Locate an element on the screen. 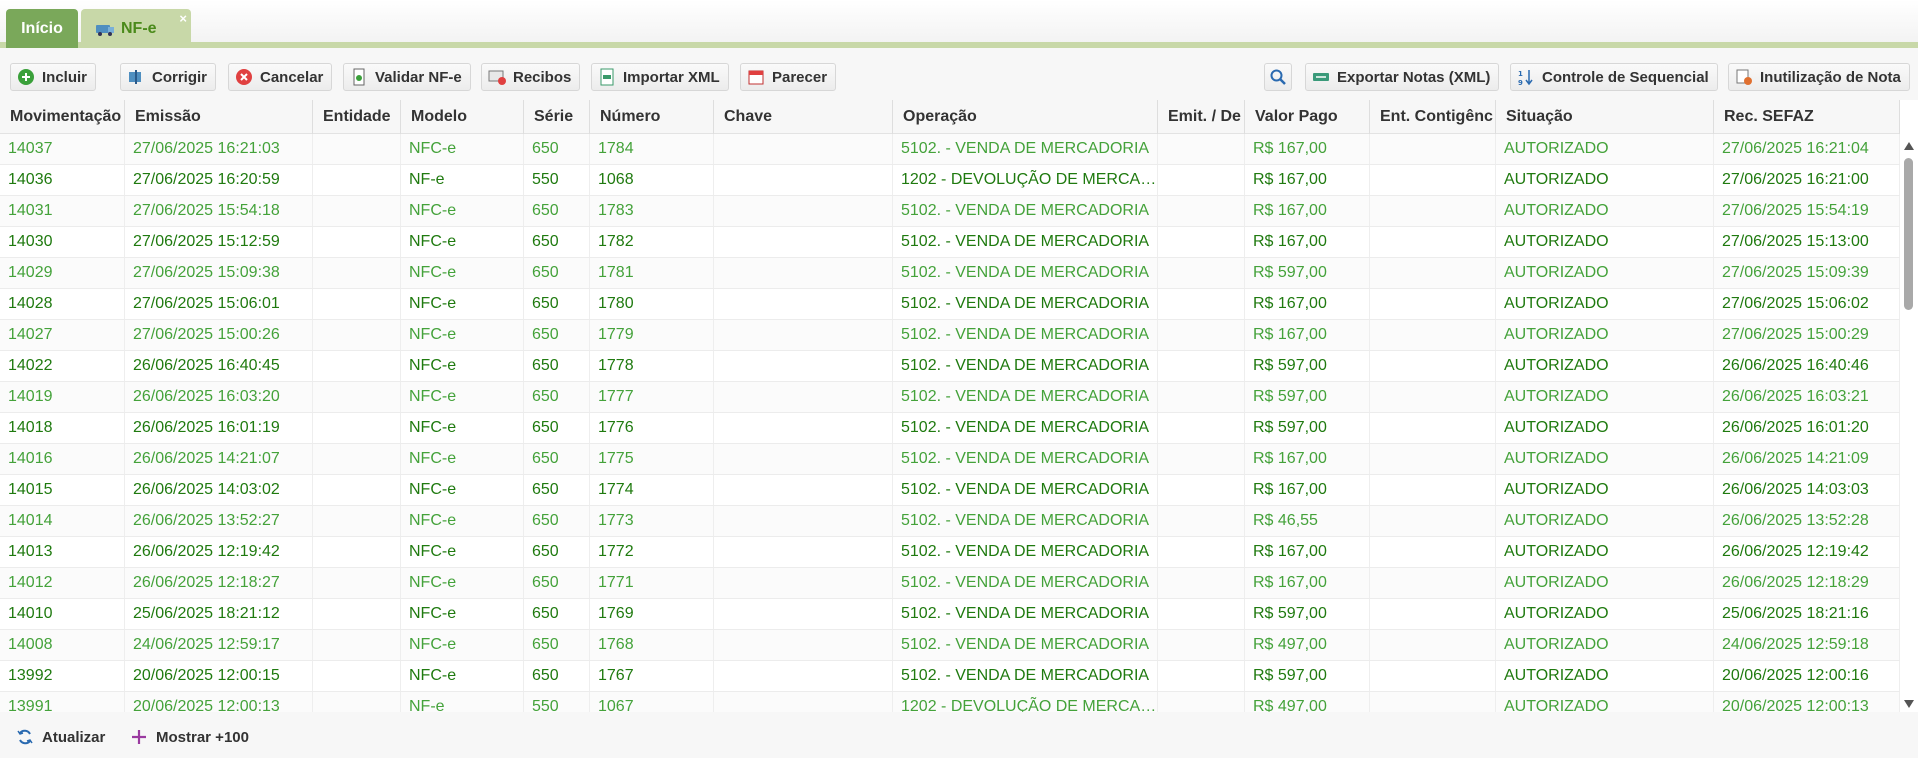 Image resolution: width=1918 pixels, height=758 pixels. col-valor-pago-cell: R$ 167,00 is located at coordinates (1307, 459).